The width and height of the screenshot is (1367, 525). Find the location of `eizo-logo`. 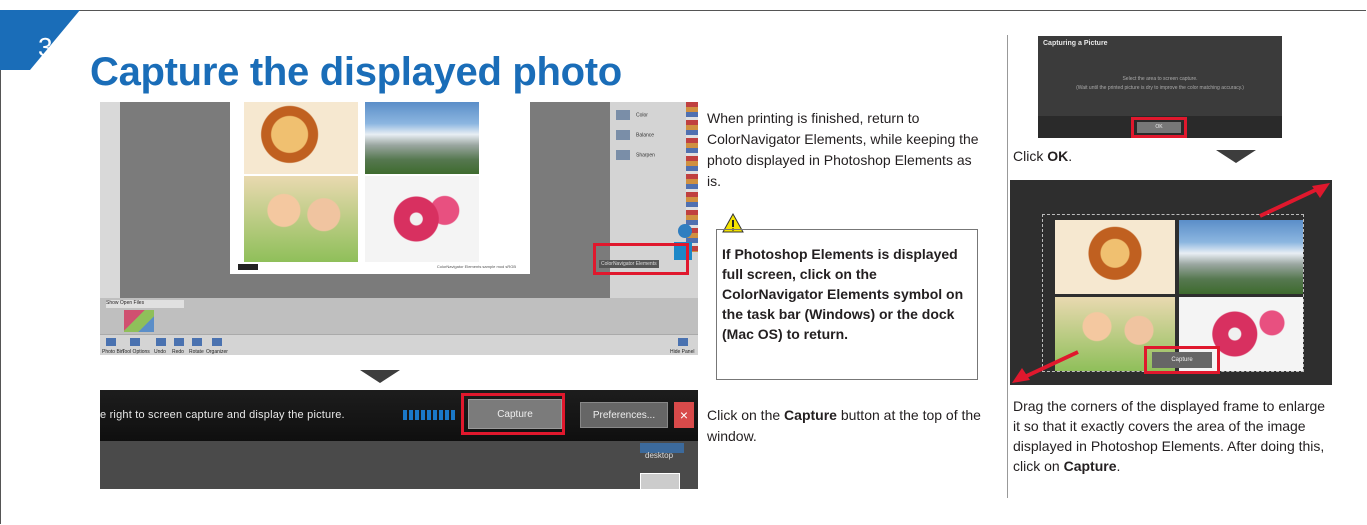

eizo-logo is located at coordinates (248, 267).